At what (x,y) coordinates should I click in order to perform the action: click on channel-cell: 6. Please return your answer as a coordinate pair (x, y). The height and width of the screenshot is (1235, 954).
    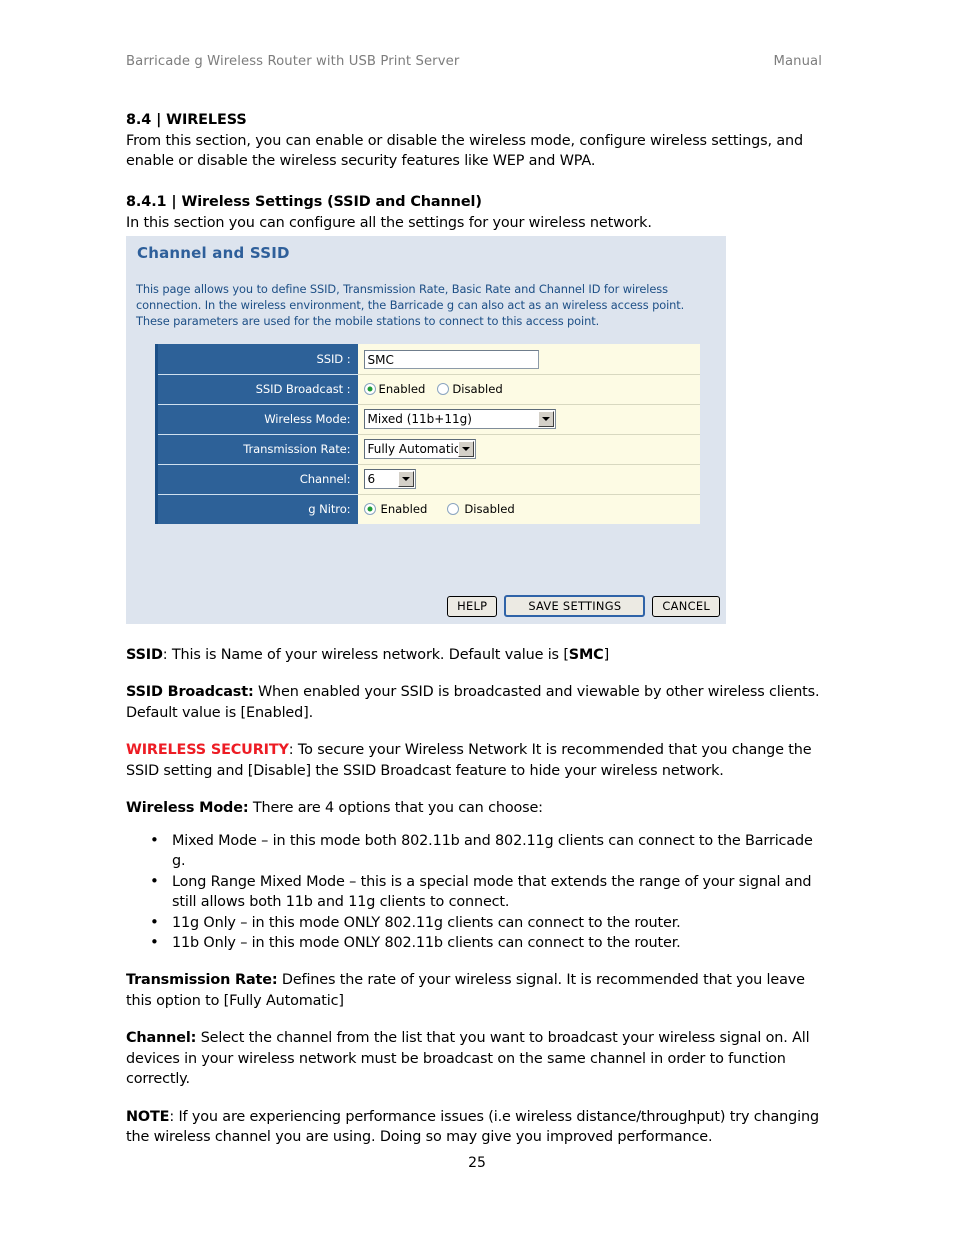
    Looking at the image, I should click on (528, 479).